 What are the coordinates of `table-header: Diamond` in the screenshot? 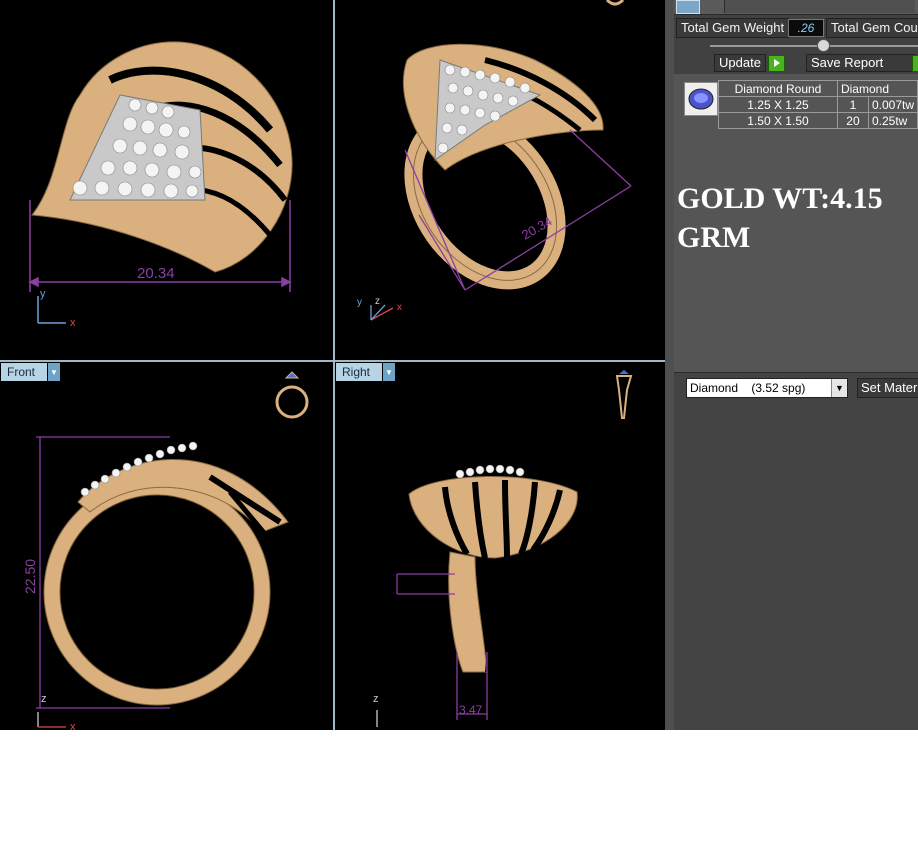 It's located at (877, 88).